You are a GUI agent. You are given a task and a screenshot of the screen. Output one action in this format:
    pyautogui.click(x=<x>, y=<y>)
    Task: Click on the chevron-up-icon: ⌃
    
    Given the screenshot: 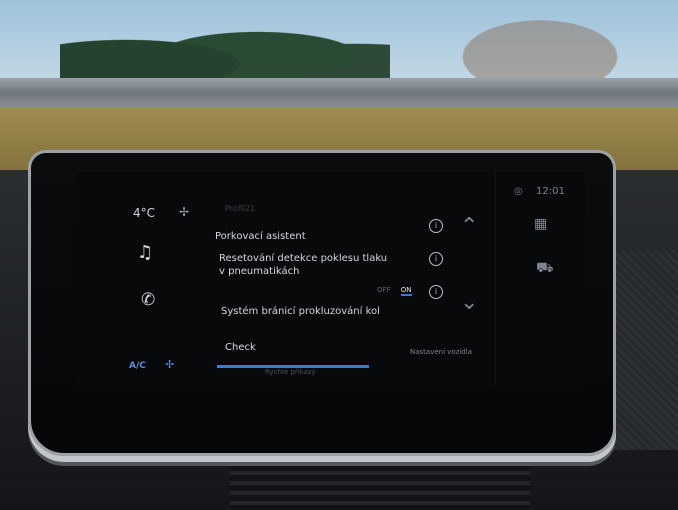 What is the action you would take?
    pyautogui.click(x=469, y=226)
    